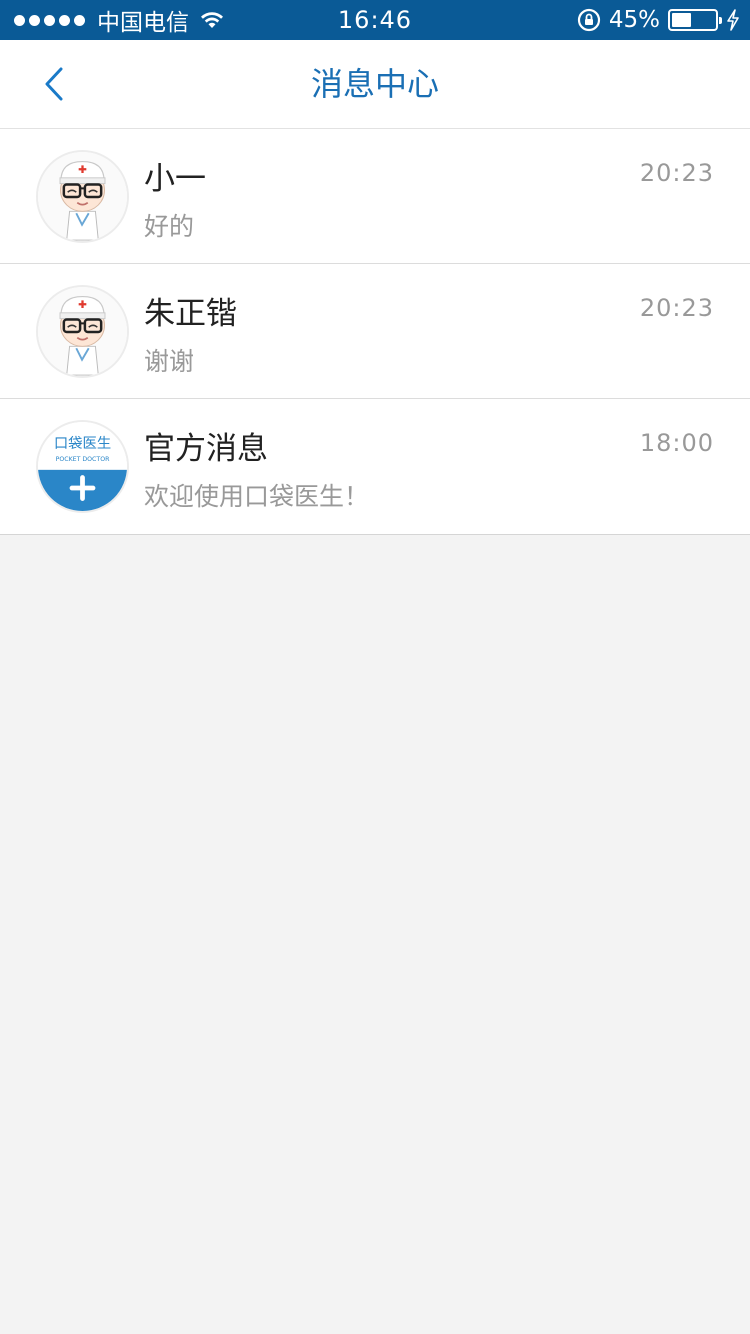  I want to click on message-preview: 好的, so click(169, 226).